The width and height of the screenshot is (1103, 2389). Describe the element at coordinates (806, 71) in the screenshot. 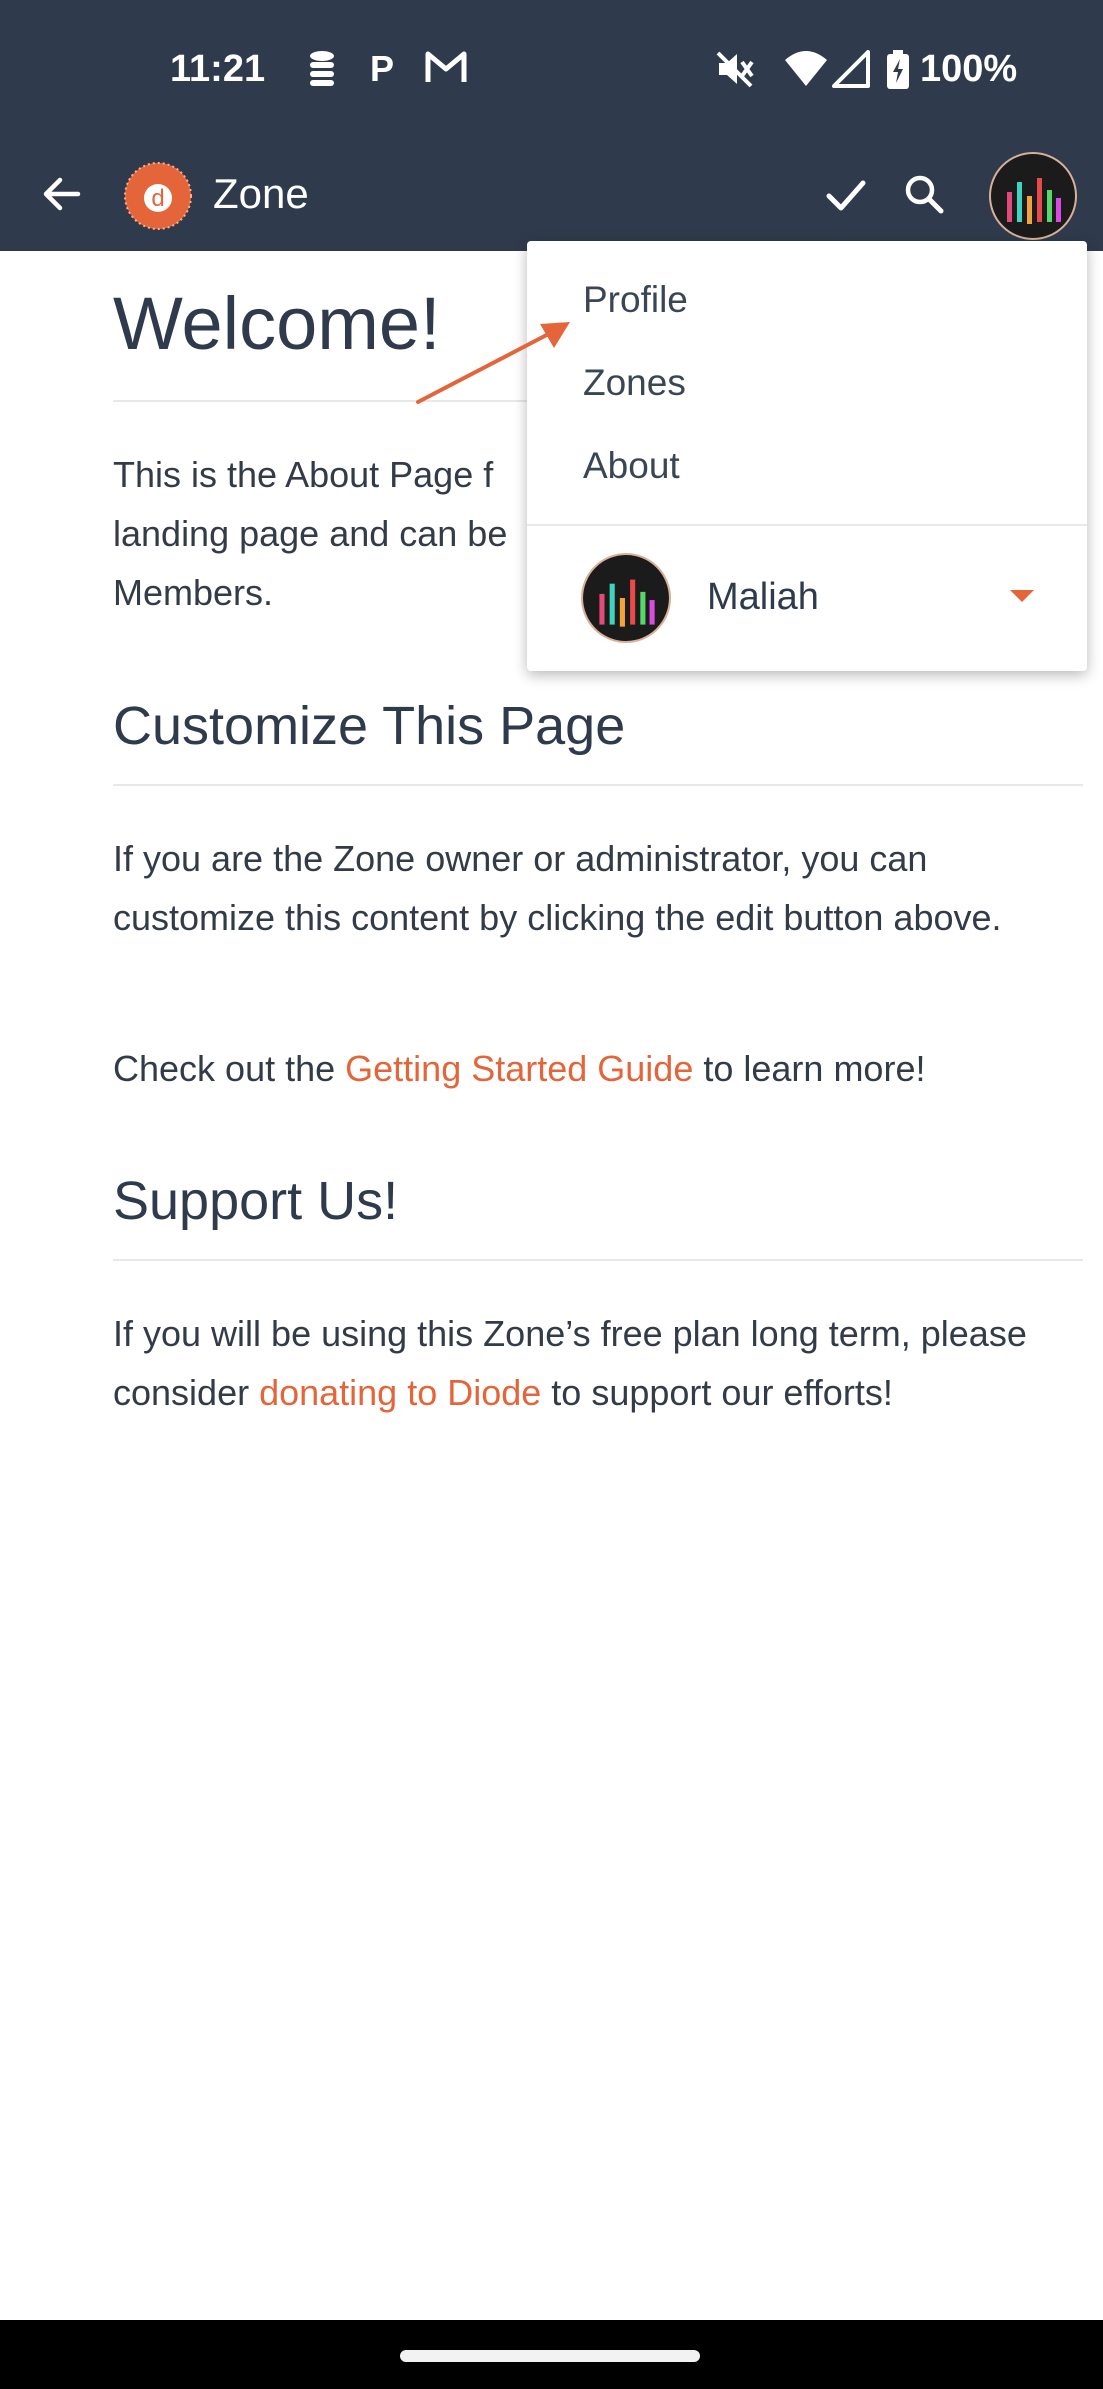

I see `wifi-icon` at that location.